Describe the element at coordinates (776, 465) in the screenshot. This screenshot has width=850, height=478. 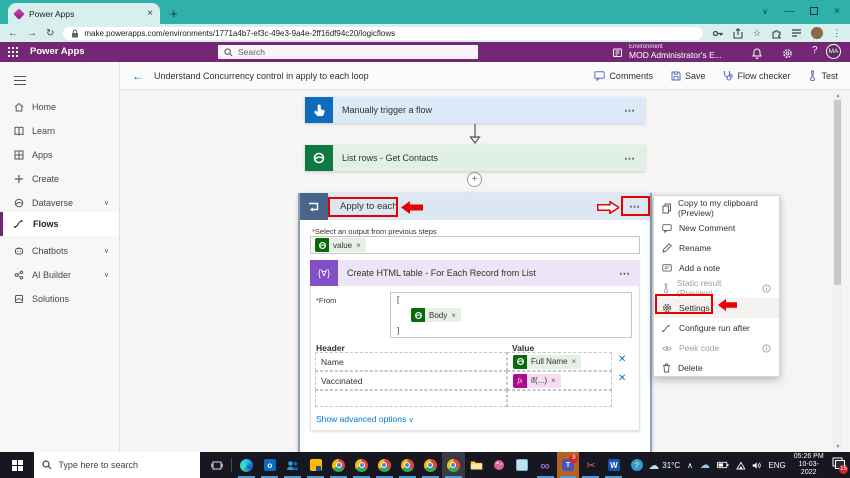
I see `language-indicator: ENG` at that location.